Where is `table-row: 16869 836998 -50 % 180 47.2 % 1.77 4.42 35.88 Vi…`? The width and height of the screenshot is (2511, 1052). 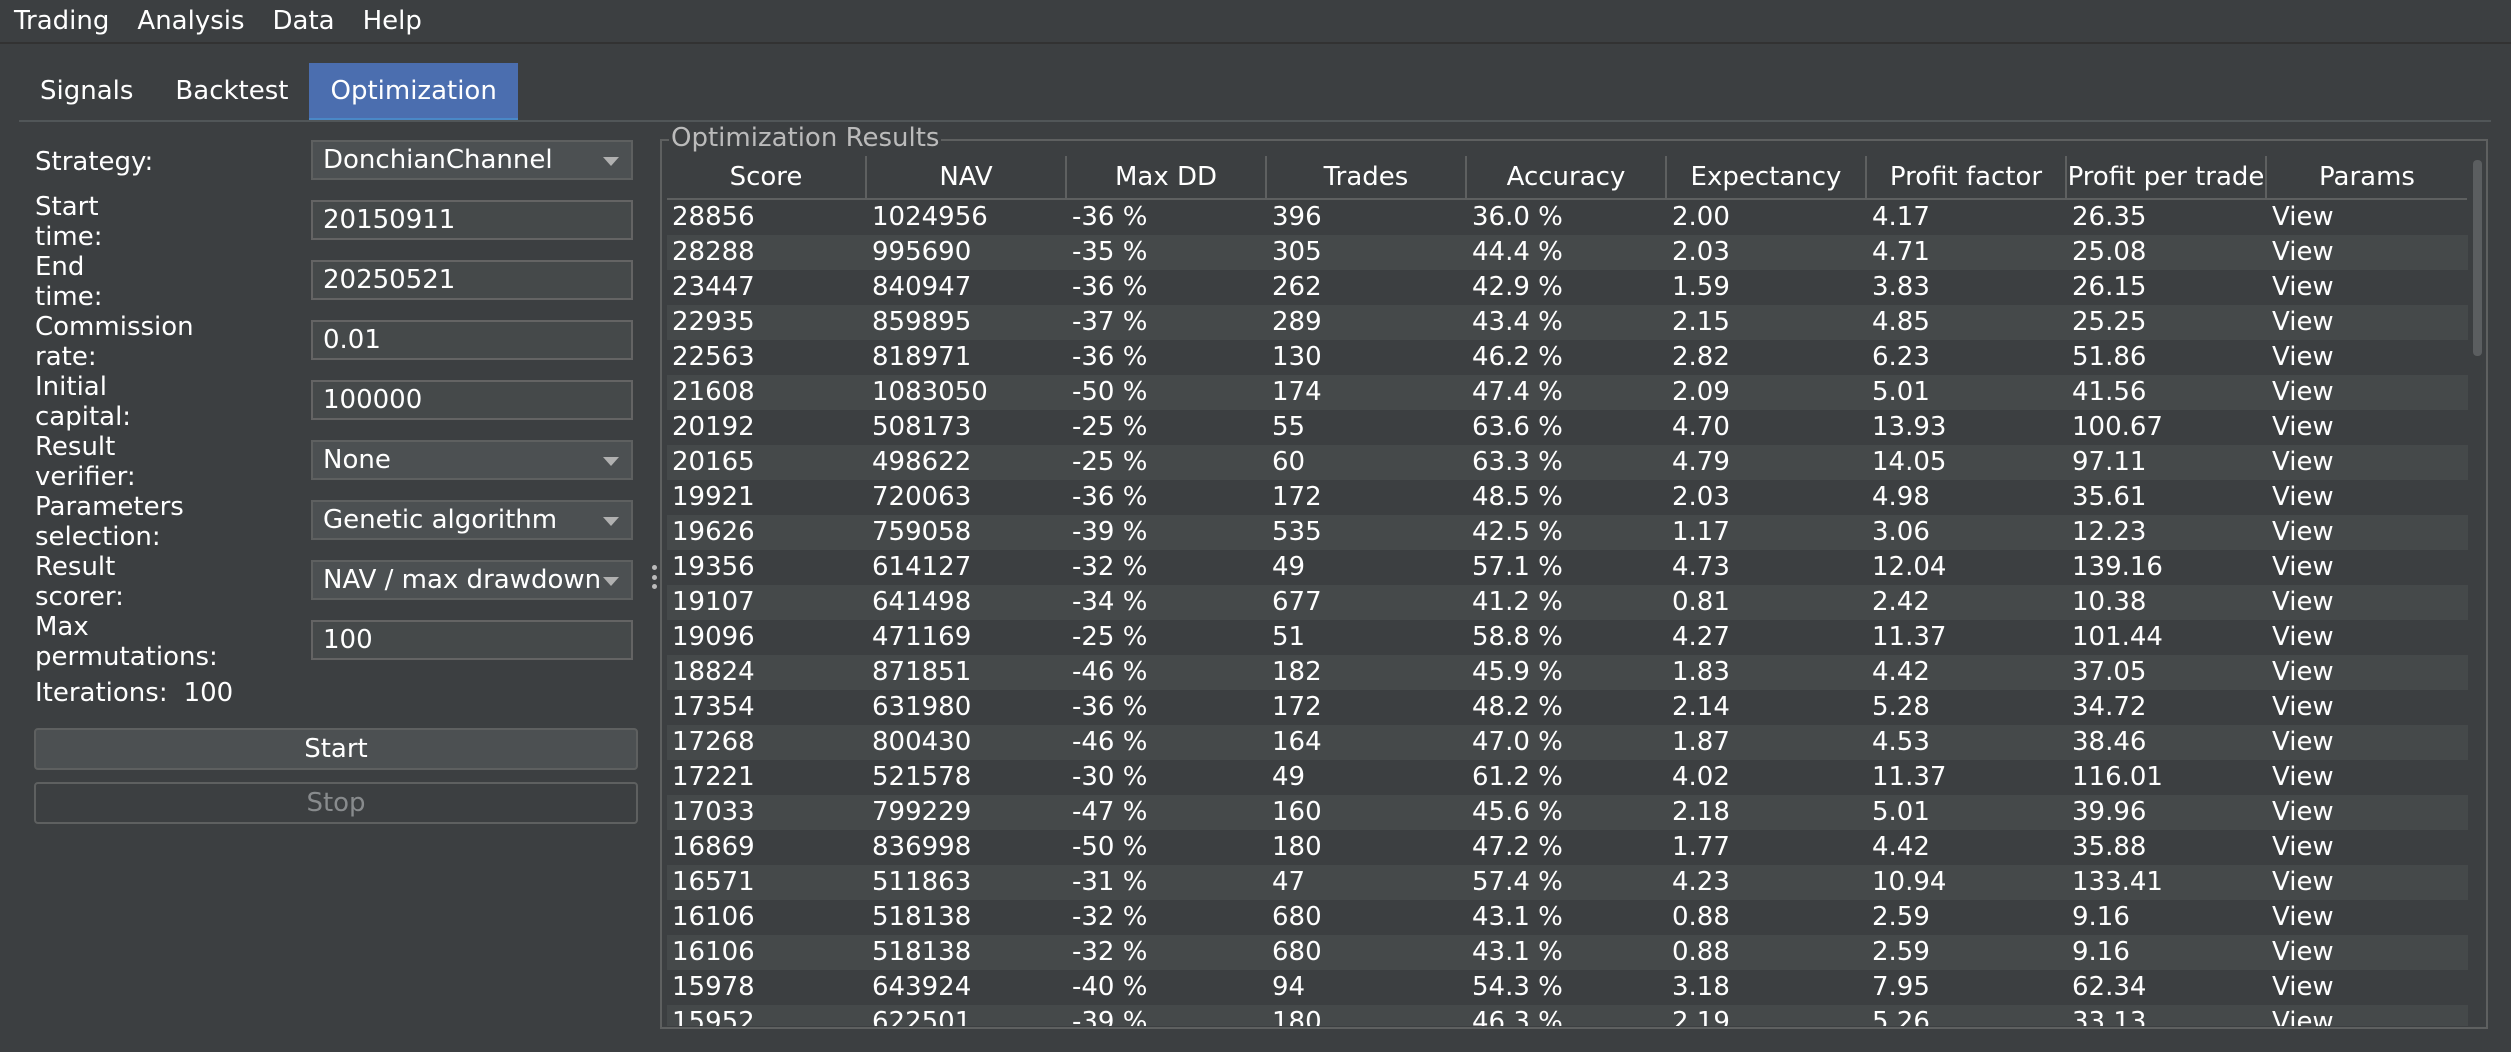
table-row: 16869 836998 -50 % 180 47.2 % 1.77 4.42 35.88 Vi… is located at coordinates (1567, 847).